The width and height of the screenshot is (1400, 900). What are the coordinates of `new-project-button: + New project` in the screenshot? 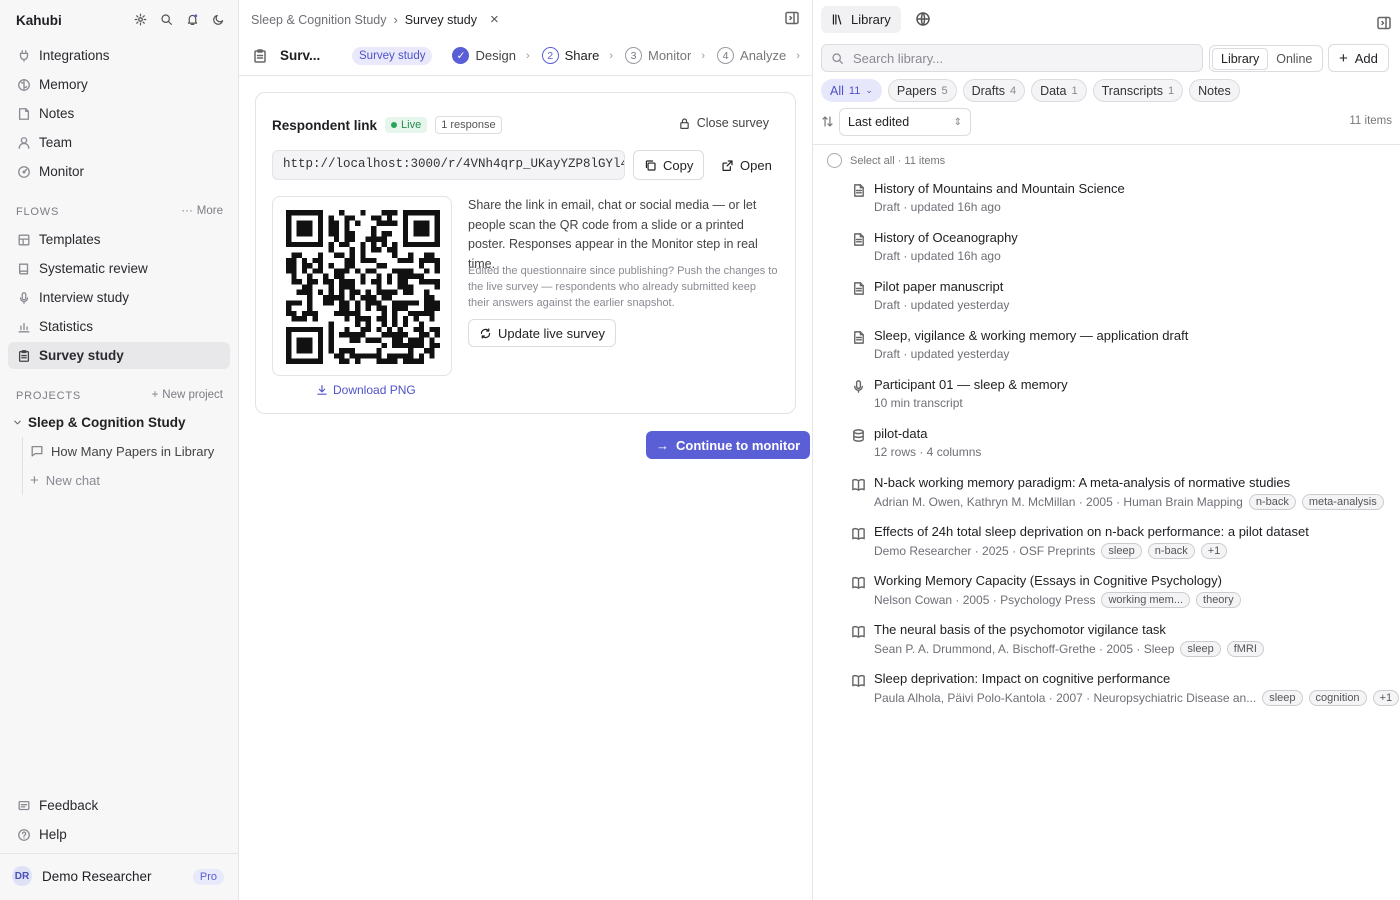 It's located at (187, 395).